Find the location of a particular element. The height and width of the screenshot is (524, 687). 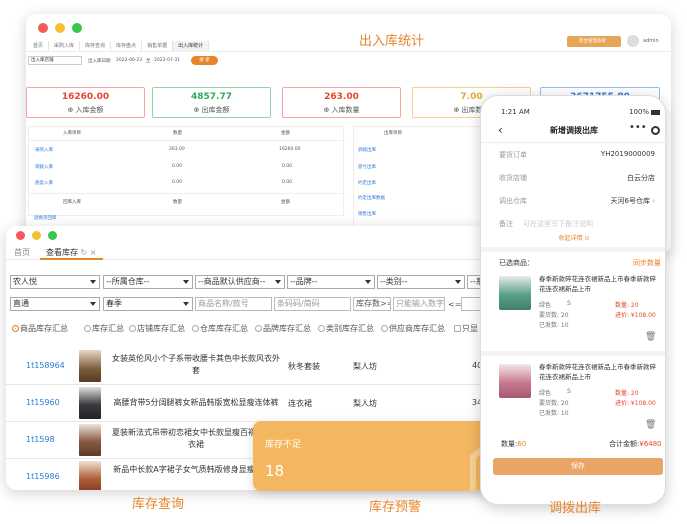

season-select: 春季 is located at coordinates (148, 304).